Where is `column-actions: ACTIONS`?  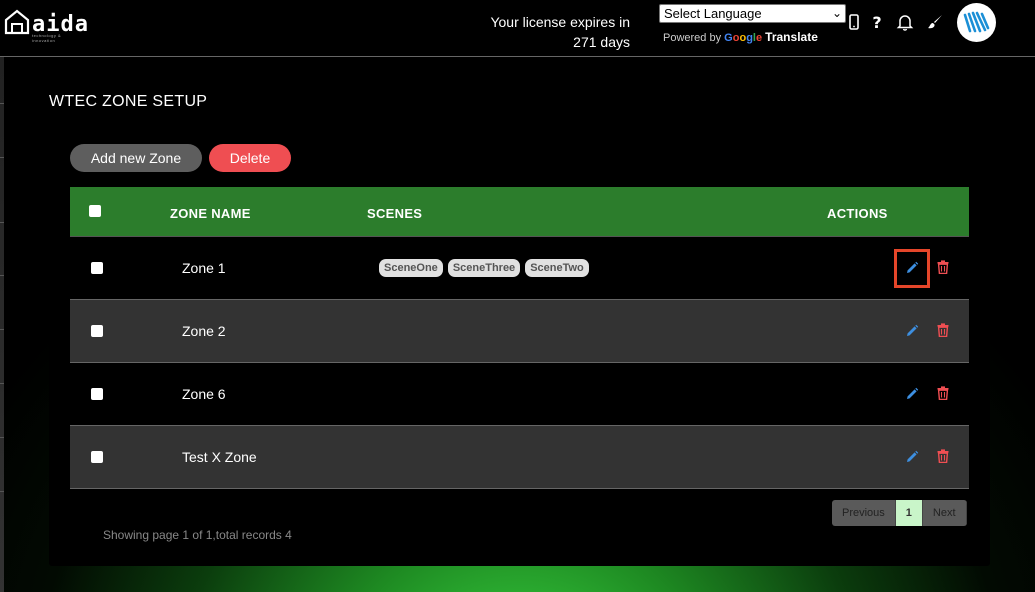
column-actions: ACTIONS is located at coordinates (857, 213).